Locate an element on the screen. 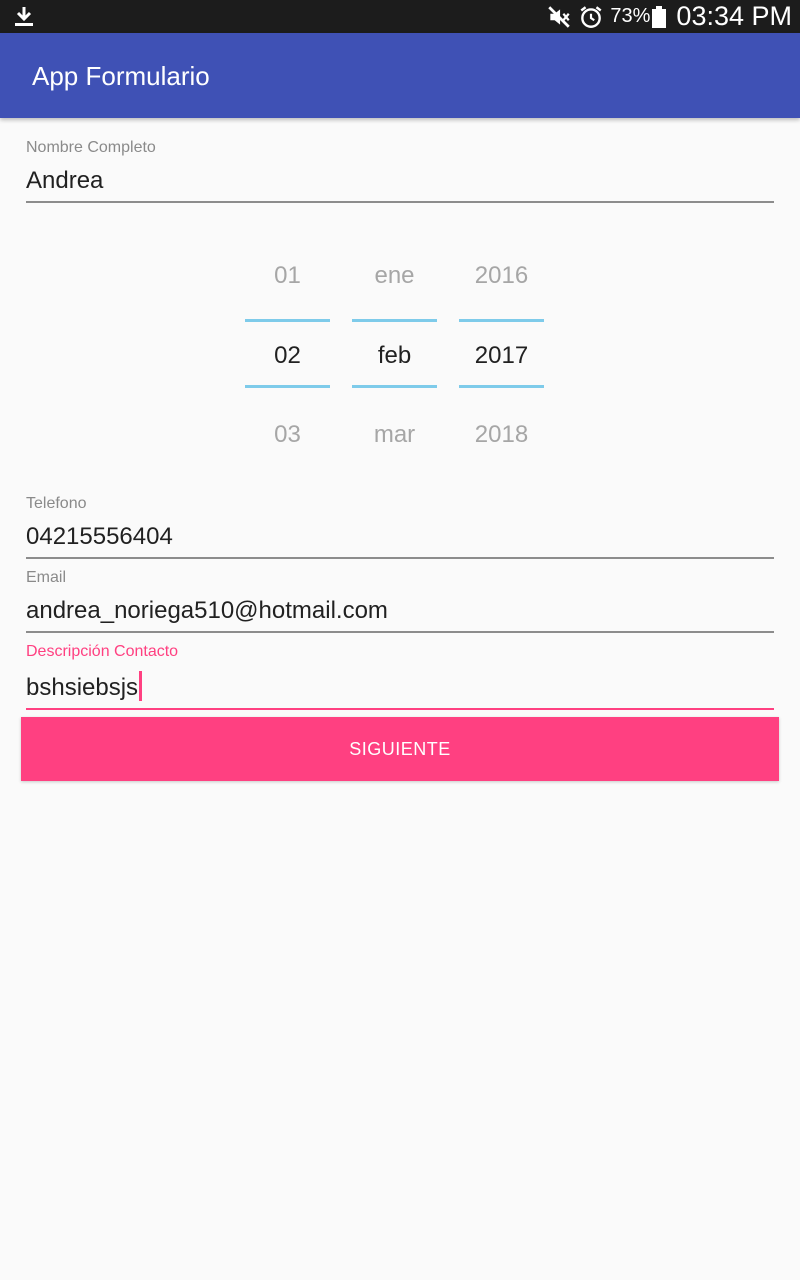 The image size is (800, 1280). name-field: Nombre Completo Andrea is located at coordinates (400, 171).